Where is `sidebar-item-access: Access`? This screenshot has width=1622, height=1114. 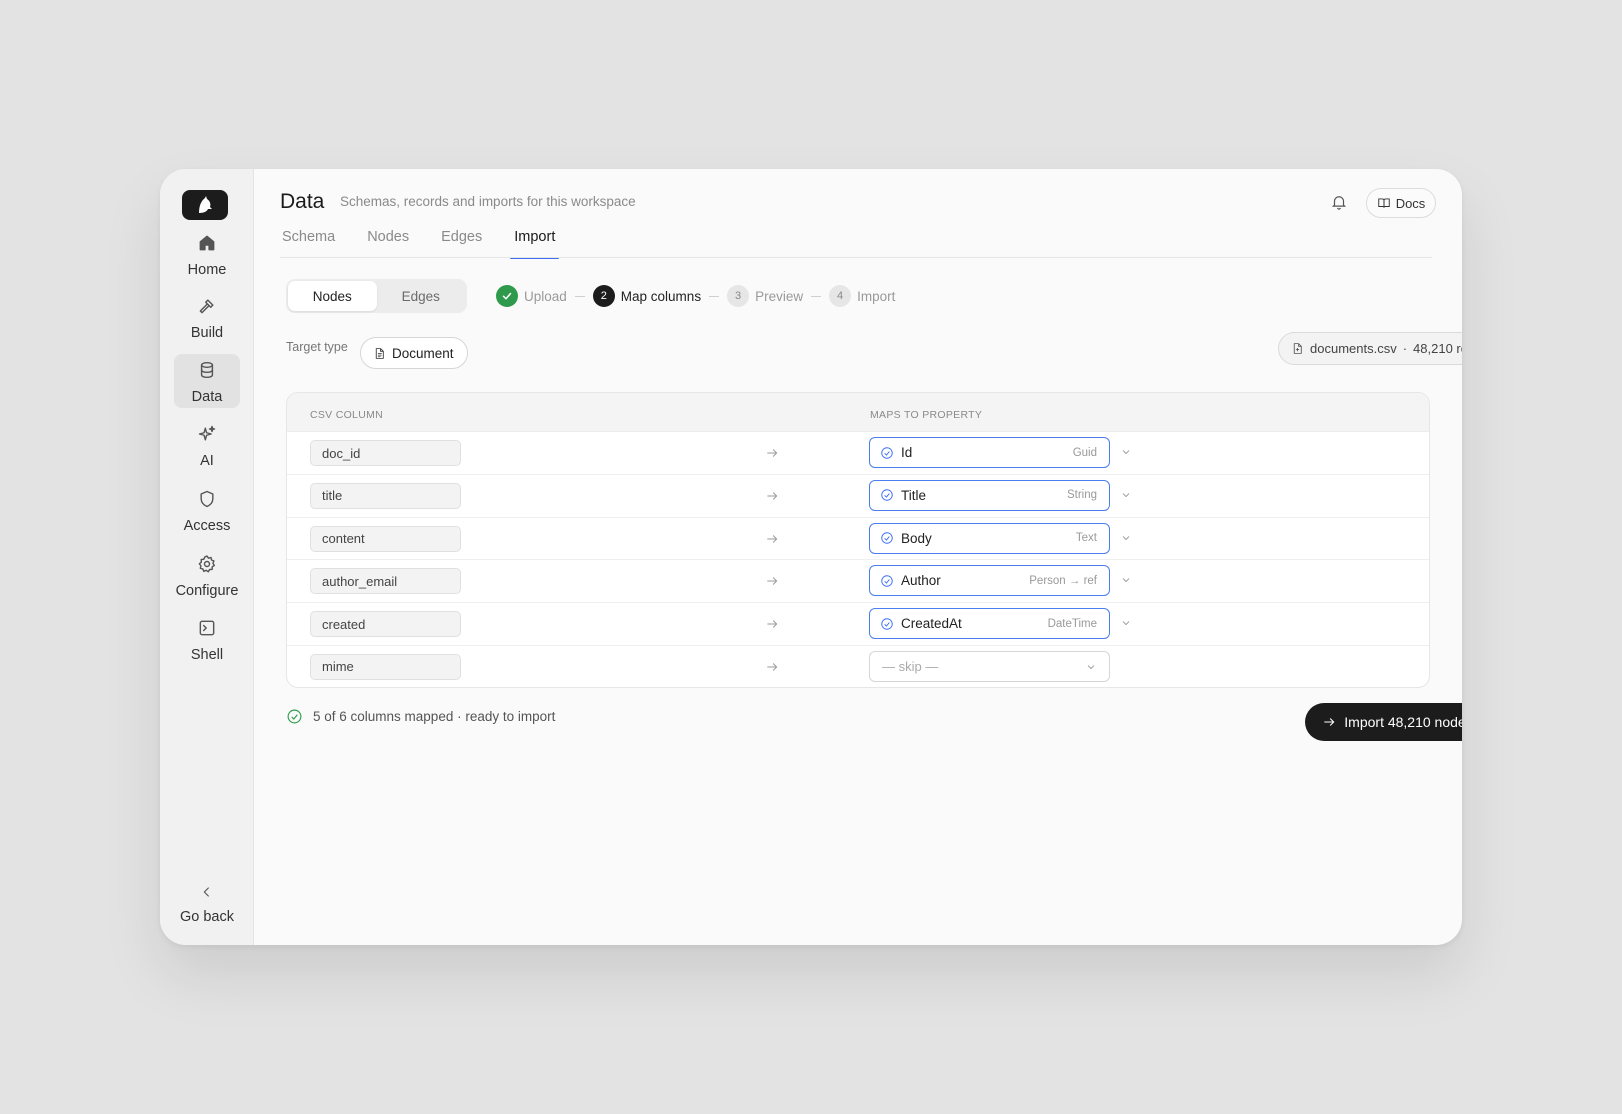
sidebar-item-access: Access is located at coordinates (207, 511).